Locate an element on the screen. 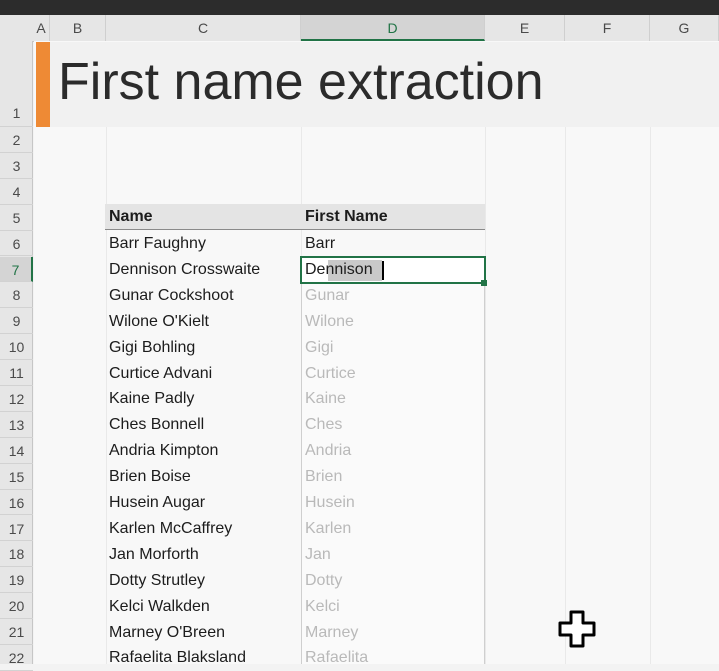 The height and width of the screenshot is (671, 719). flash-fill-suggestion: Curtice is located at coordinates (330, 373).